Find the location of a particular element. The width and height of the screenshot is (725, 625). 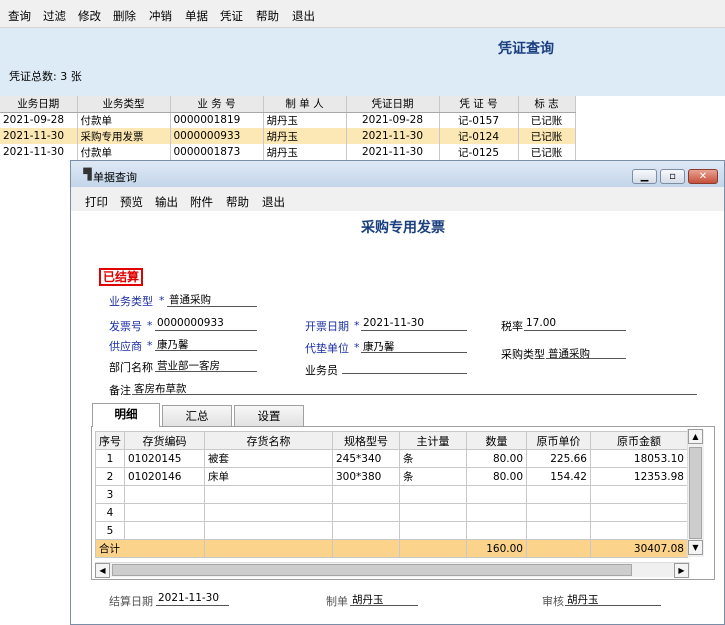

table-cell: 记-0157 is located at coordinates (479, 120).